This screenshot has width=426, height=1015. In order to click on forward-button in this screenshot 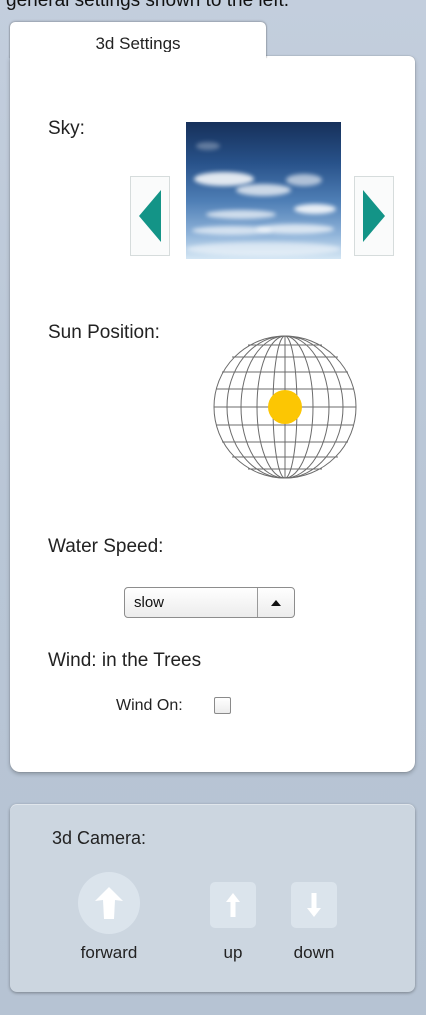, I will do `click(109, 903)`.